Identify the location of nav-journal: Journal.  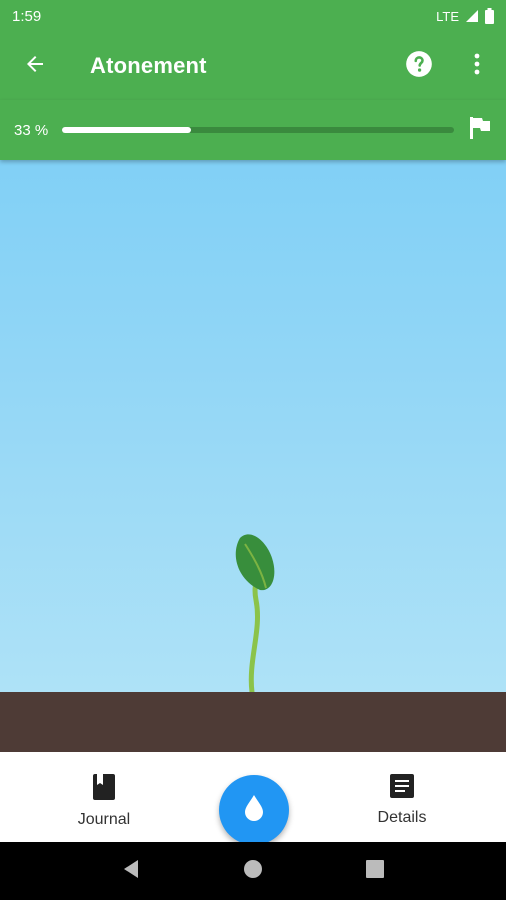
(104, 801).